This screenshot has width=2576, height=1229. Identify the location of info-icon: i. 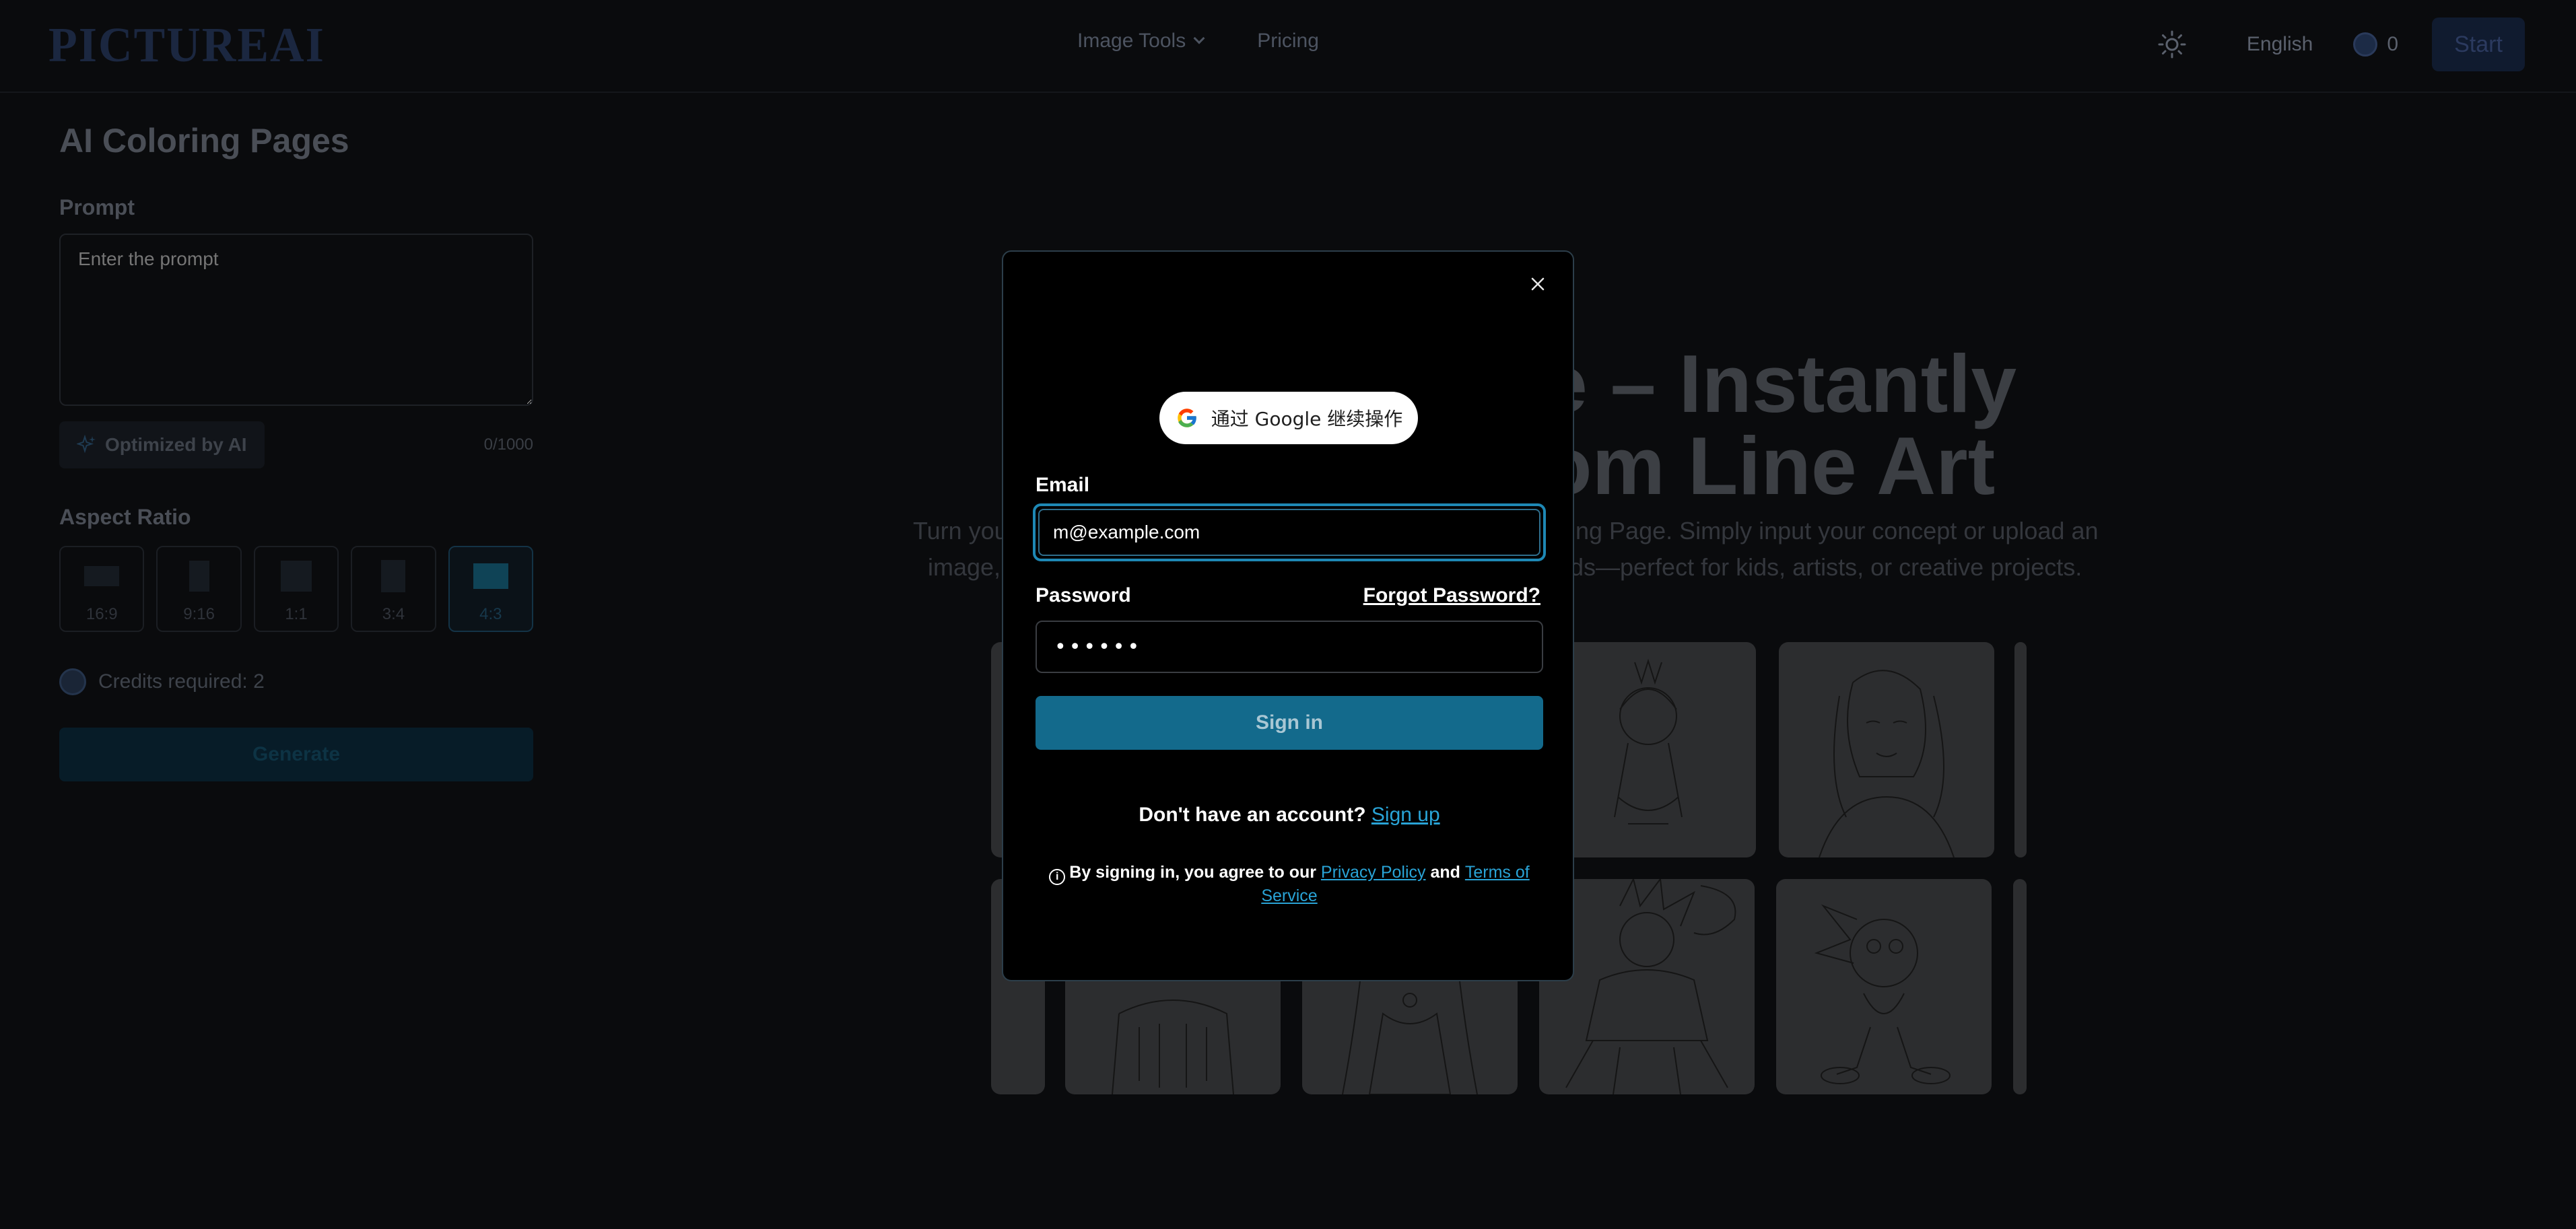
(1057, 877).